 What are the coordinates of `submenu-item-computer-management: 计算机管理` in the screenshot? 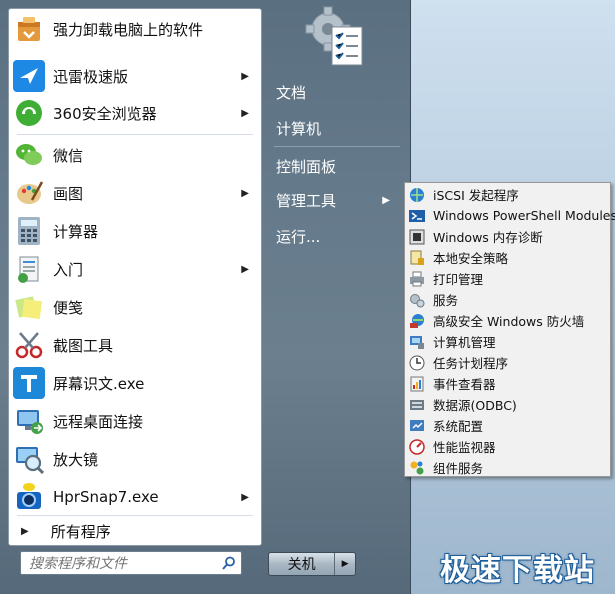 It's located at (507, 341).